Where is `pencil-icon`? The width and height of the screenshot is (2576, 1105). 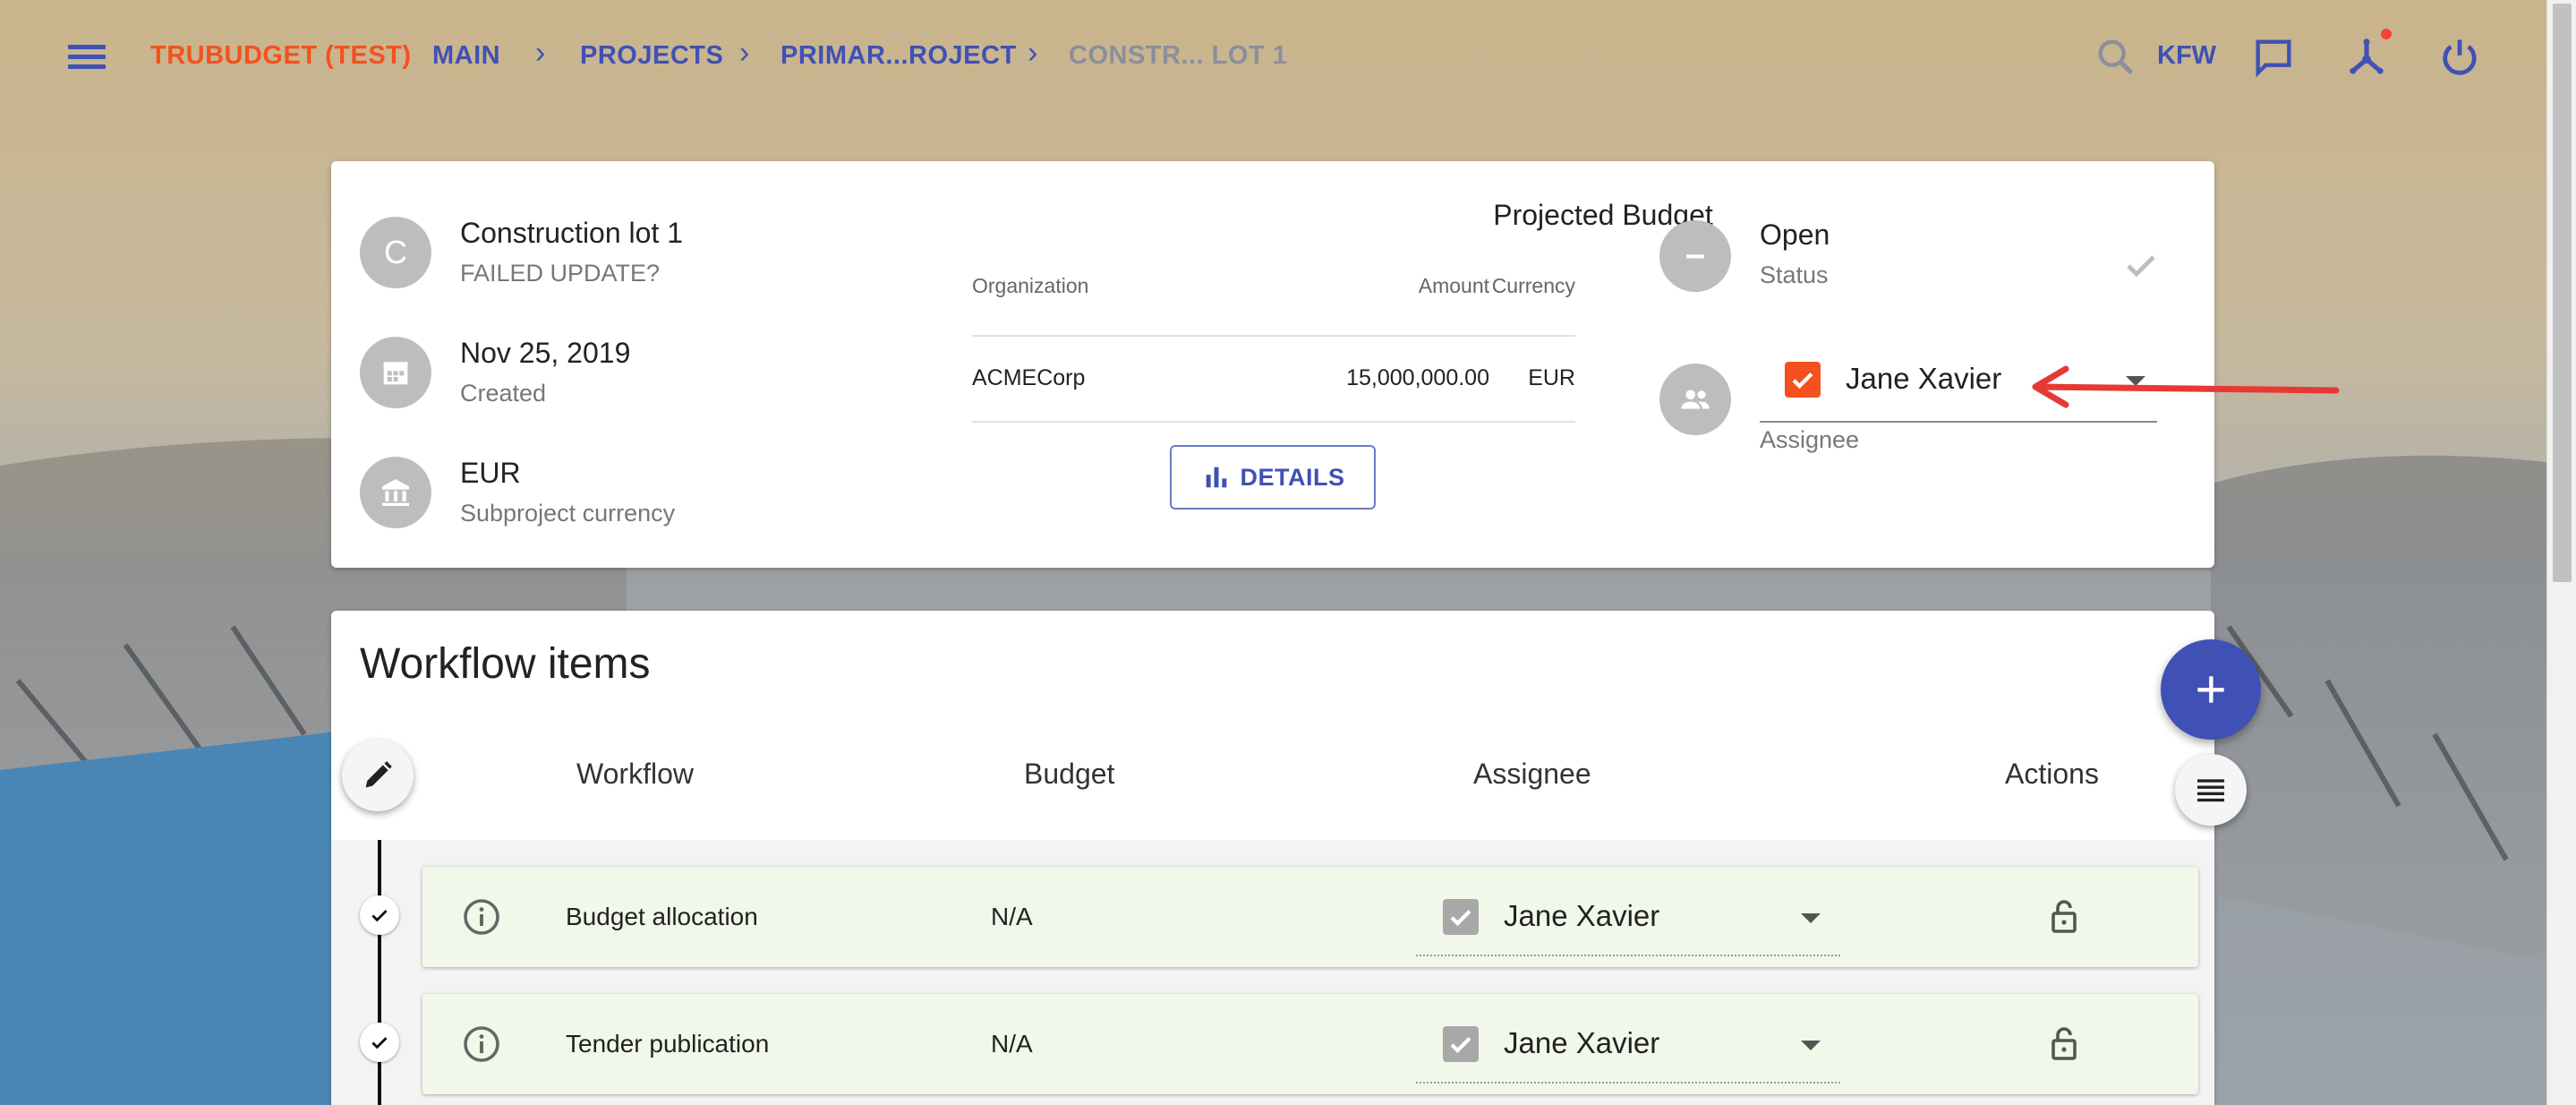
pencil-icon is located at coordinates (378, 774).